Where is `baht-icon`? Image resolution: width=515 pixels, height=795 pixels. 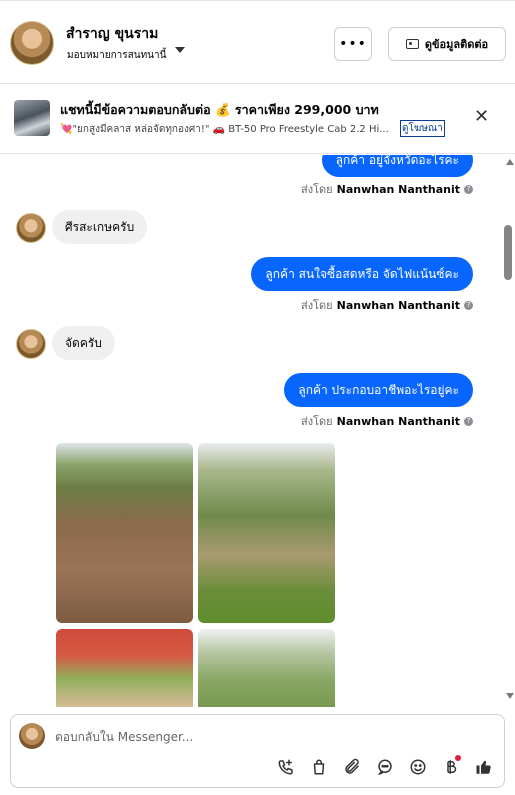 baht-icon is located at coordinates (451, 766).